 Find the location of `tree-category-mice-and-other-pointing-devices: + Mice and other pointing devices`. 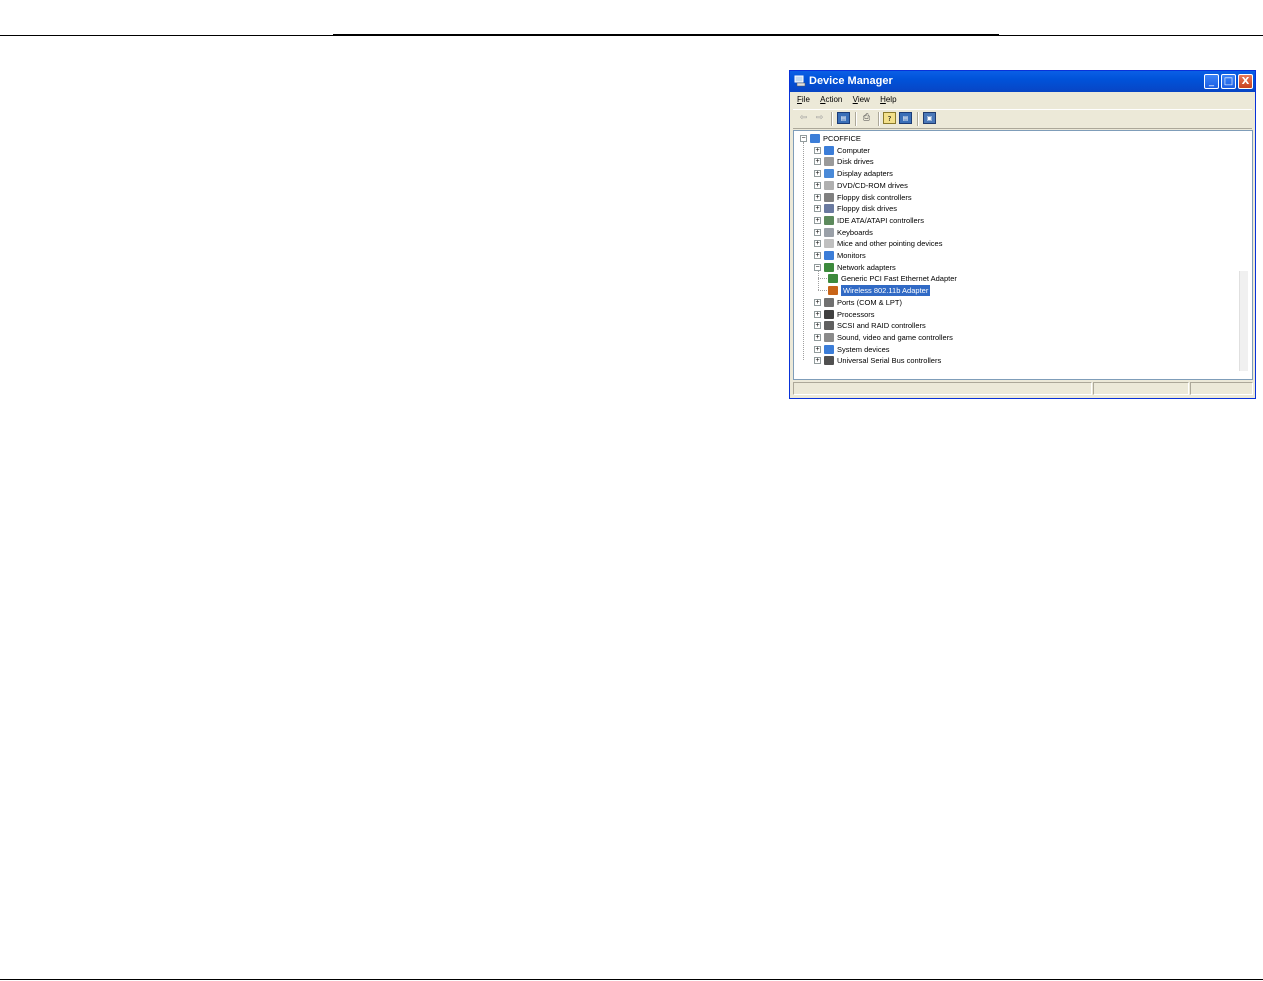

tree-category-mice-and-other-pointing-devices: + Mice and other pointing devices is located at coordinates (979, 243).